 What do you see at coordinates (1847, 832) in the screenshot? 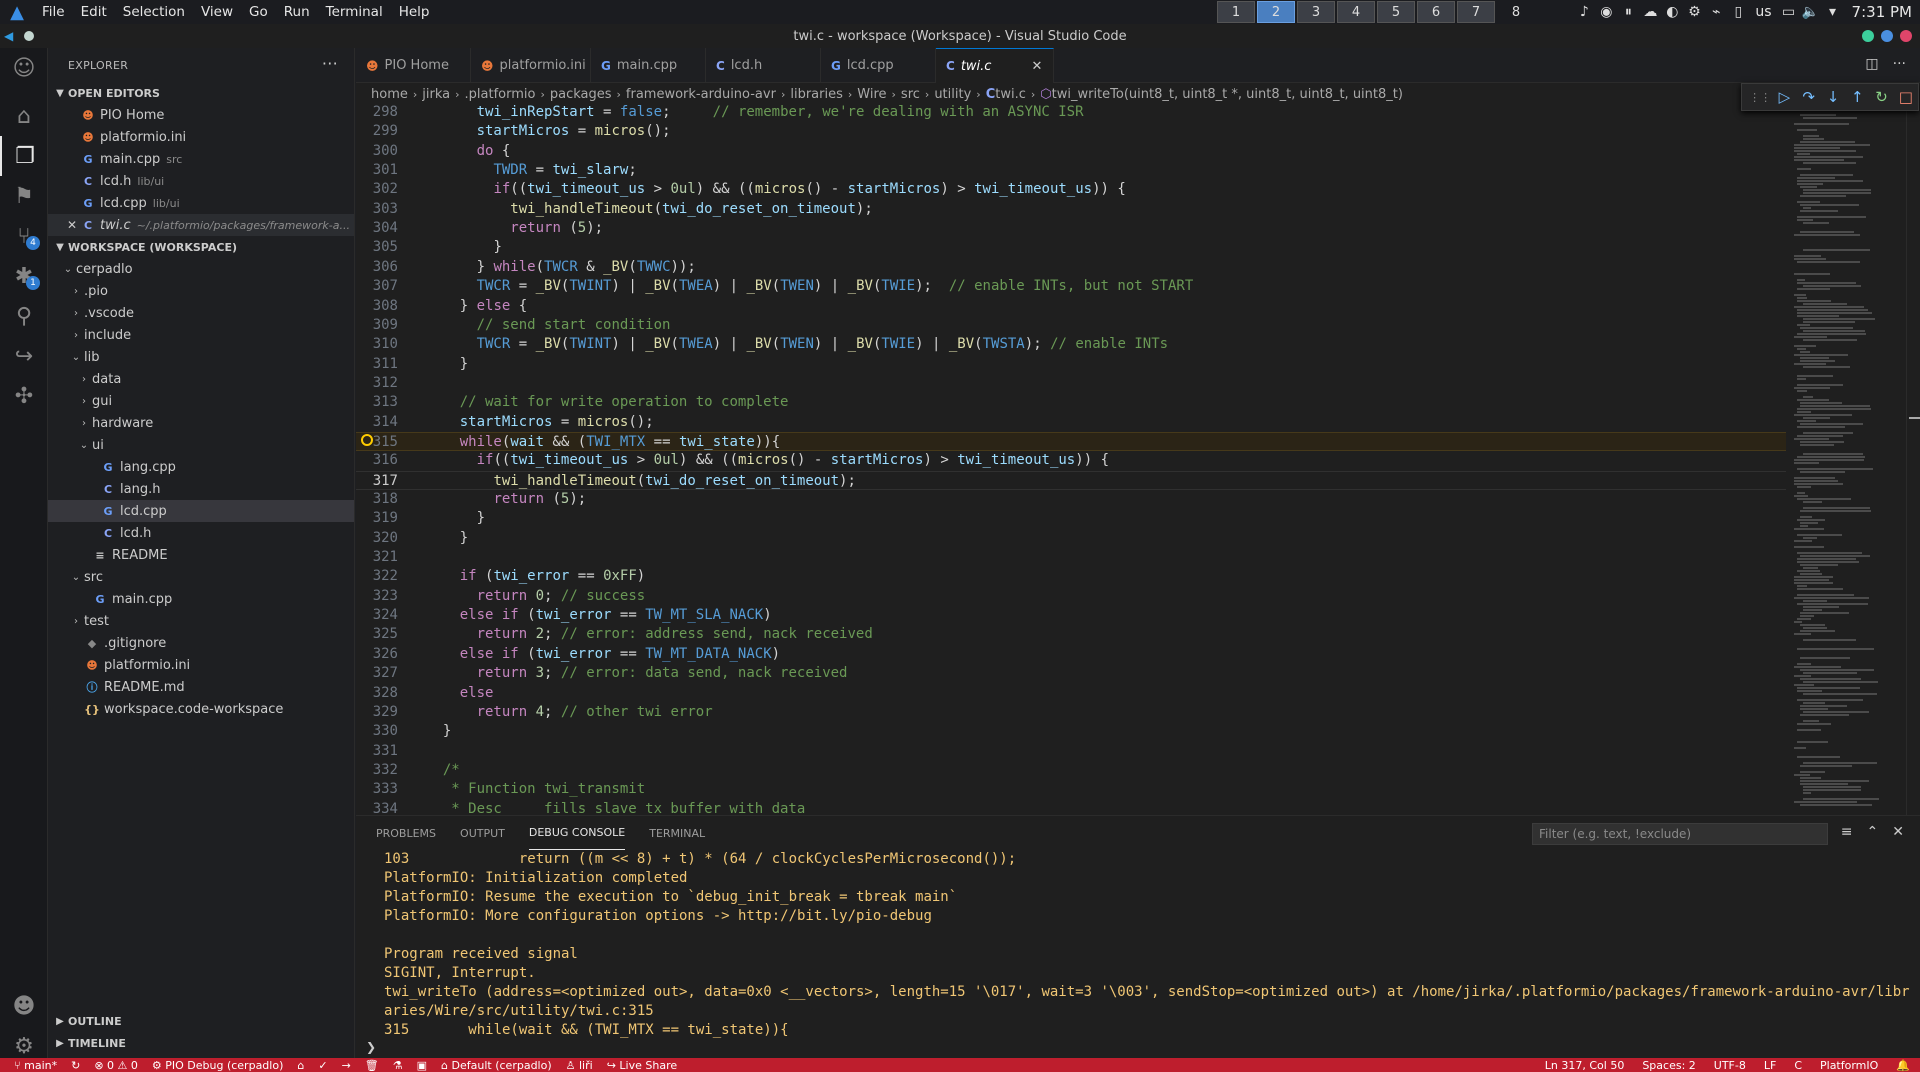
I see `clear-console-icon: ≡` at bounding box center [1847, 832].